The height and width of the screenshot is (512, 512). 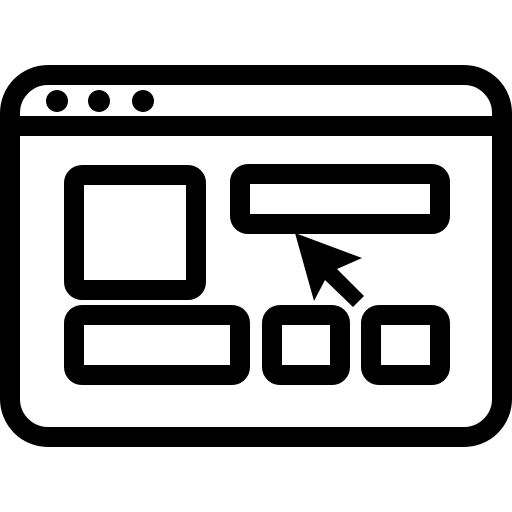 I want to click on cursor-arrow-icon, so click(x=329, y=270).